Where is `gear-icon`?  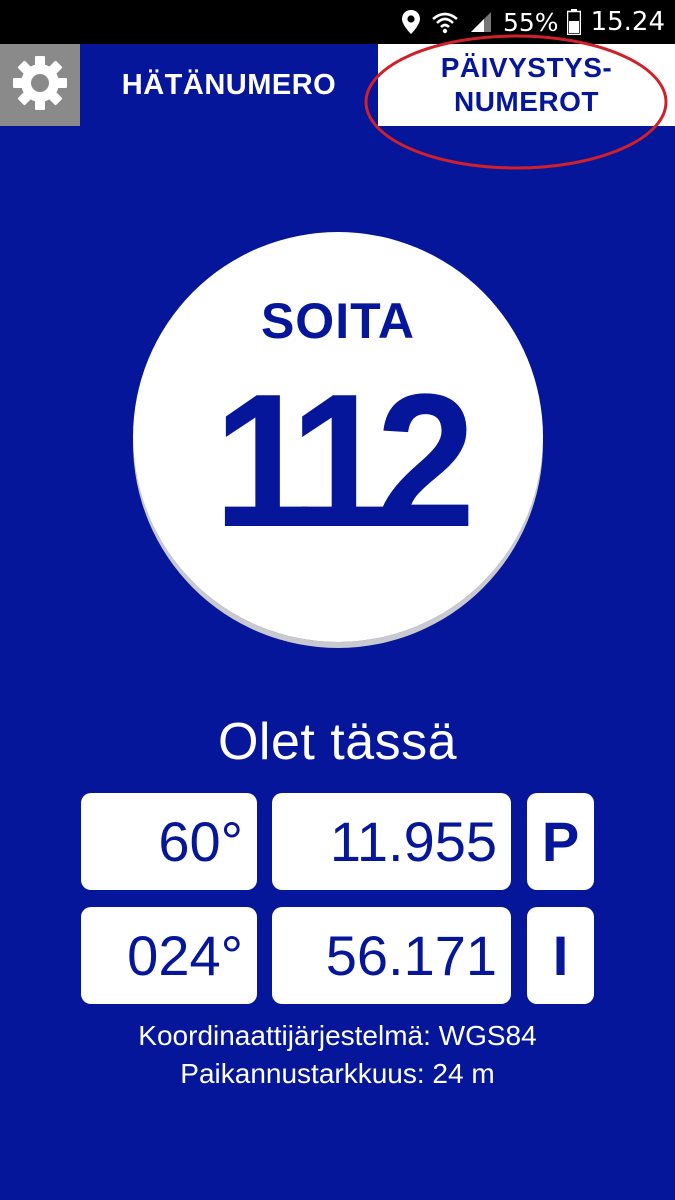 gear-icon is located at coordinates (40, 85).